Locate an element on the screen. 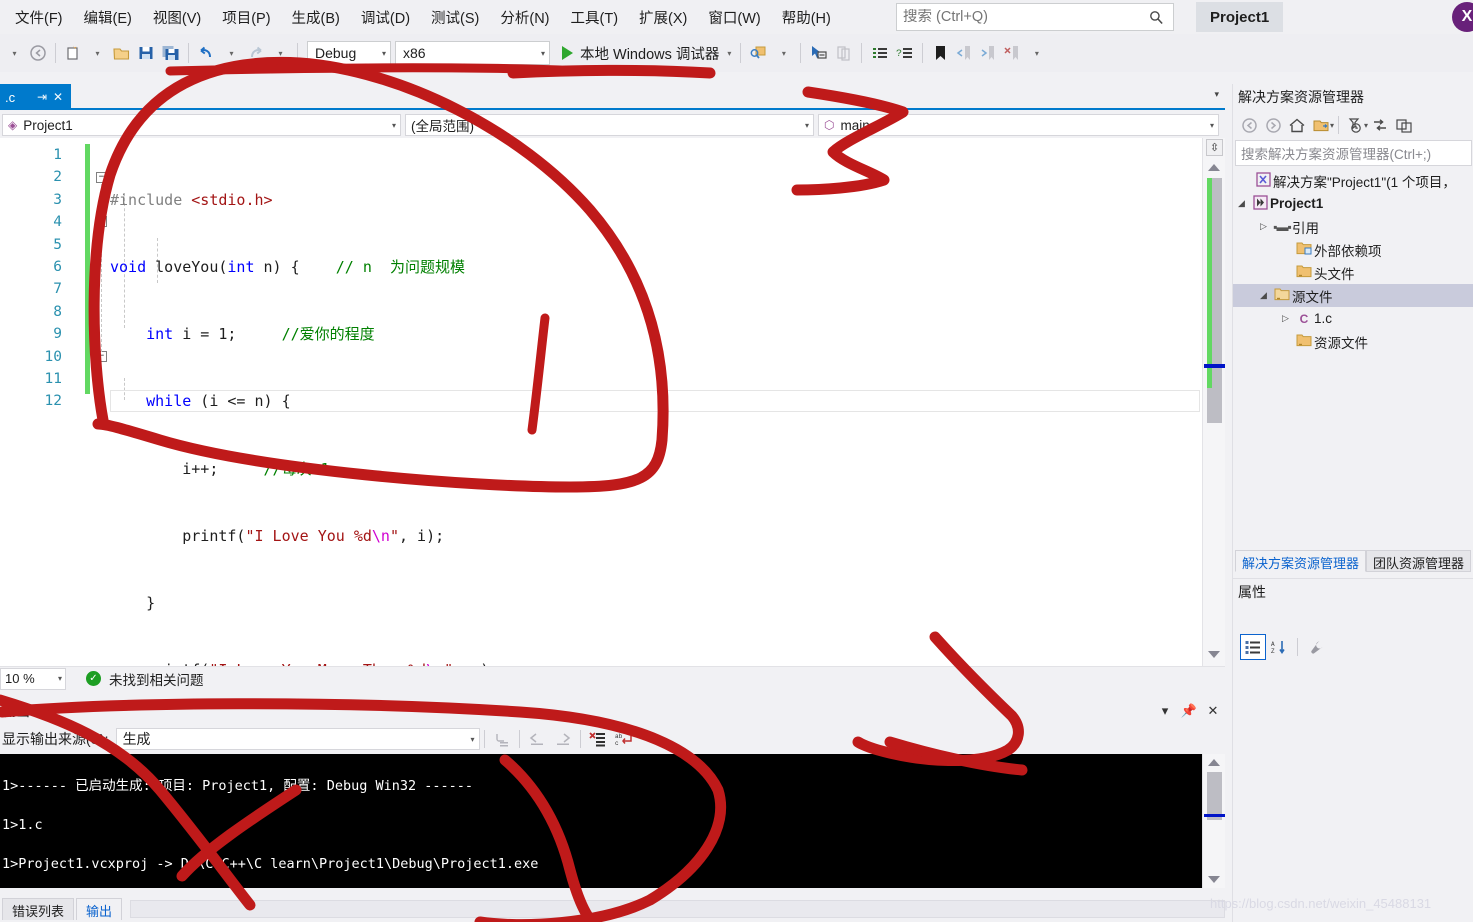 Image resolution: width=1473 pixels, height=922 pixels. menu-item-file: 文件(F) is located at coordinates (39, 17).